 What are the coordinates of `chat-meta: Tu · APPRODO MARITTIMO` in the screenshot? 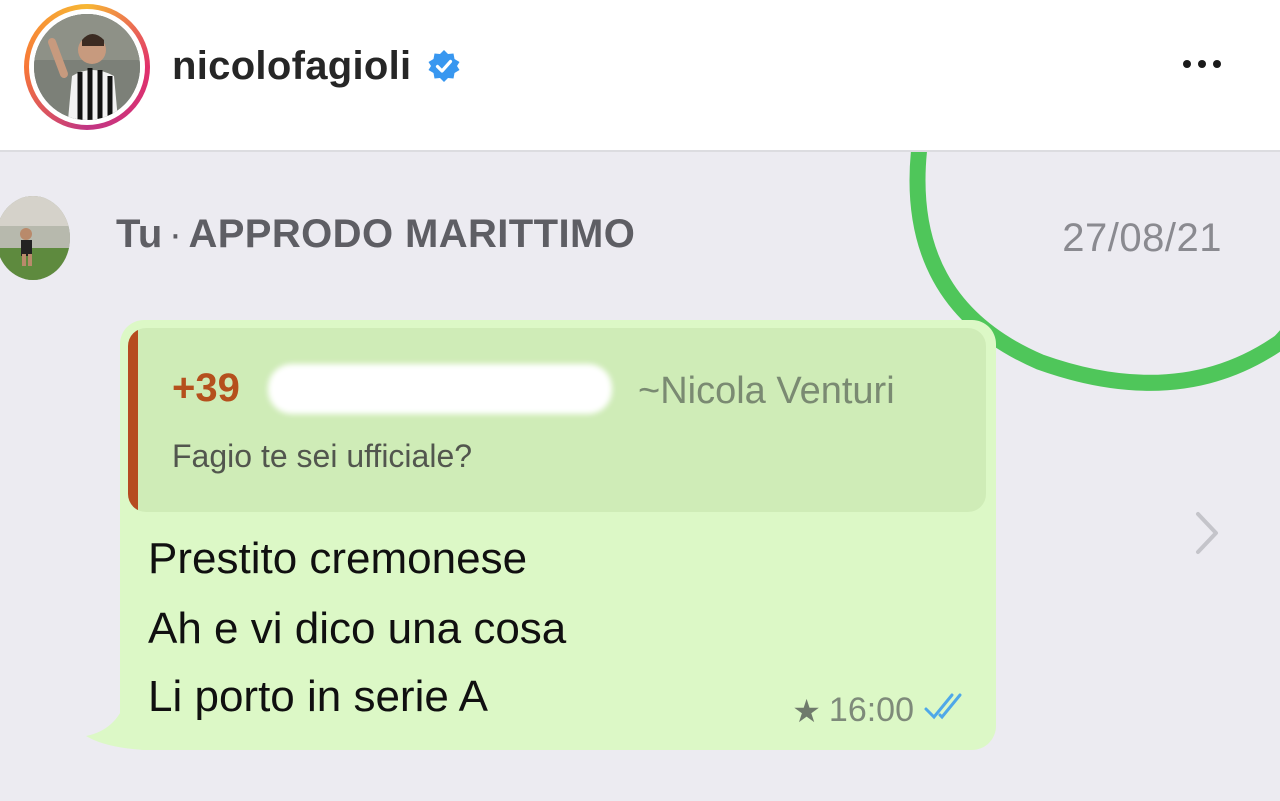 It's located at (375, 234).